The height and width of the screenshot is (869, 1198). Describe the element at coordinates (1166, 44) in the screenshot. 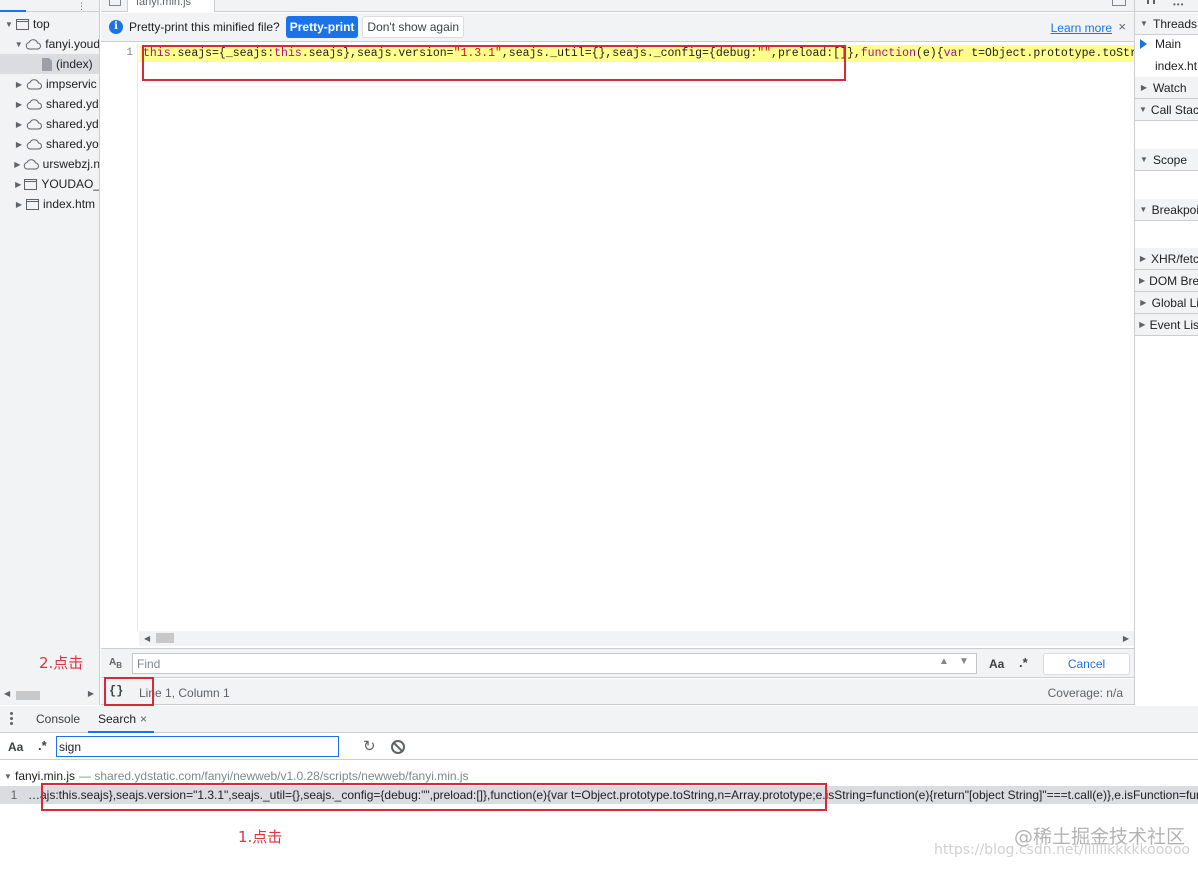

I see `thread-main: Main` at that location.